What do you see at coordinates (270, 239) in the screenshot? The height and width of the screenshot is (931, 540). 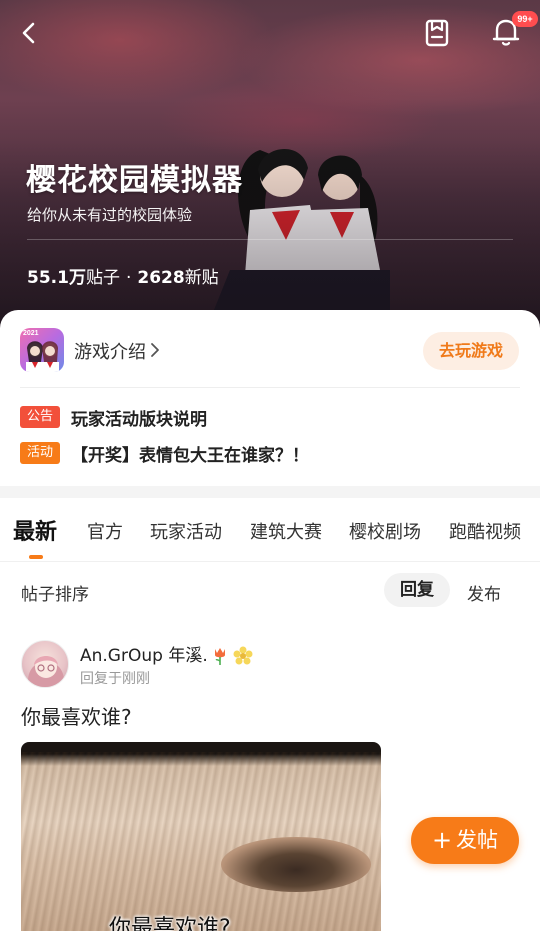 I see `hero-divider` at bounding box center [270, 239].